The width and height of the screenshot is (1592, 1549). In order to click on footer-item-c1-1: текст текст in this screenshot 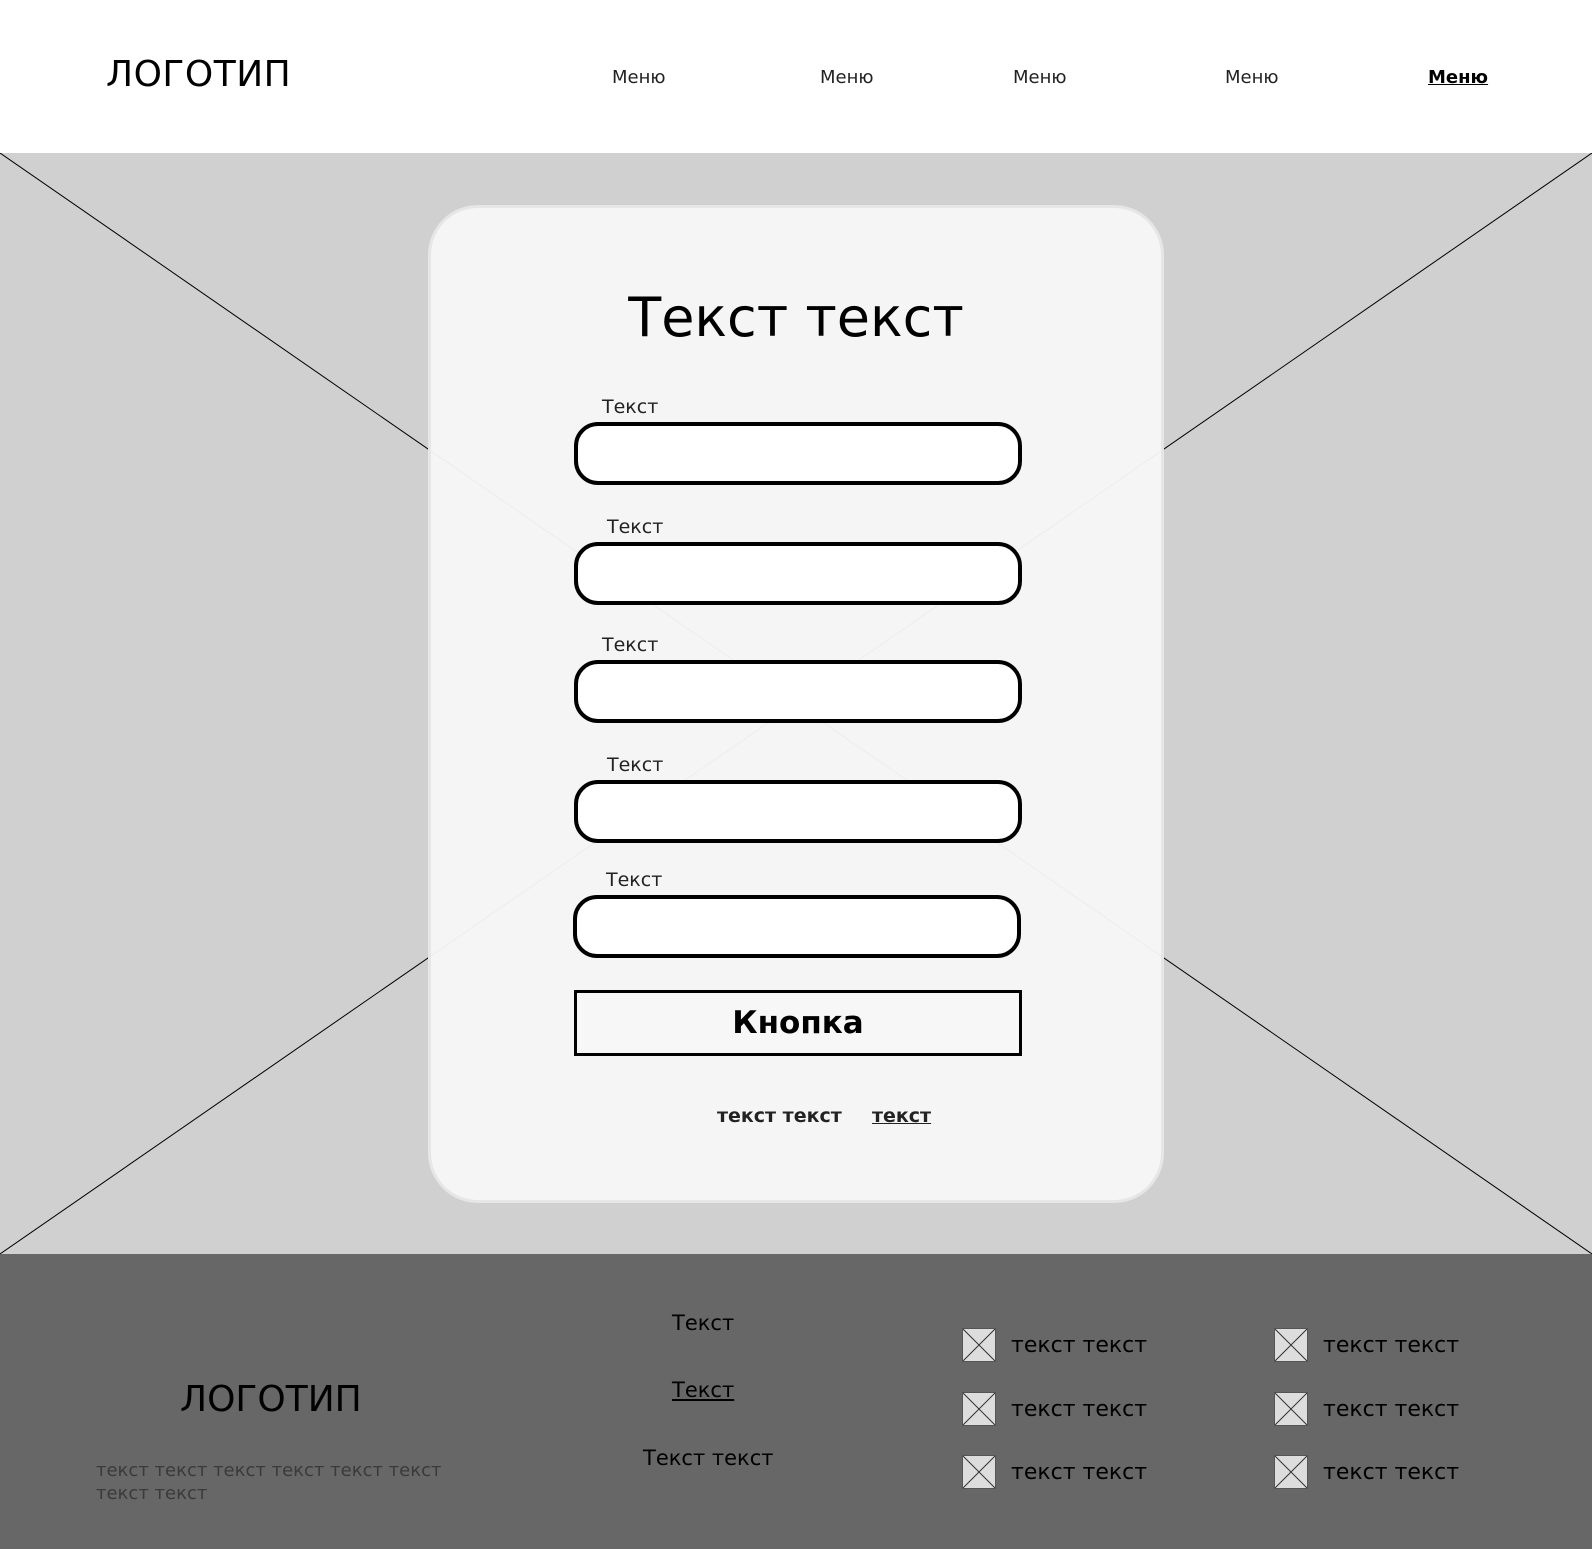, I will do `click(1054, 1345)`.